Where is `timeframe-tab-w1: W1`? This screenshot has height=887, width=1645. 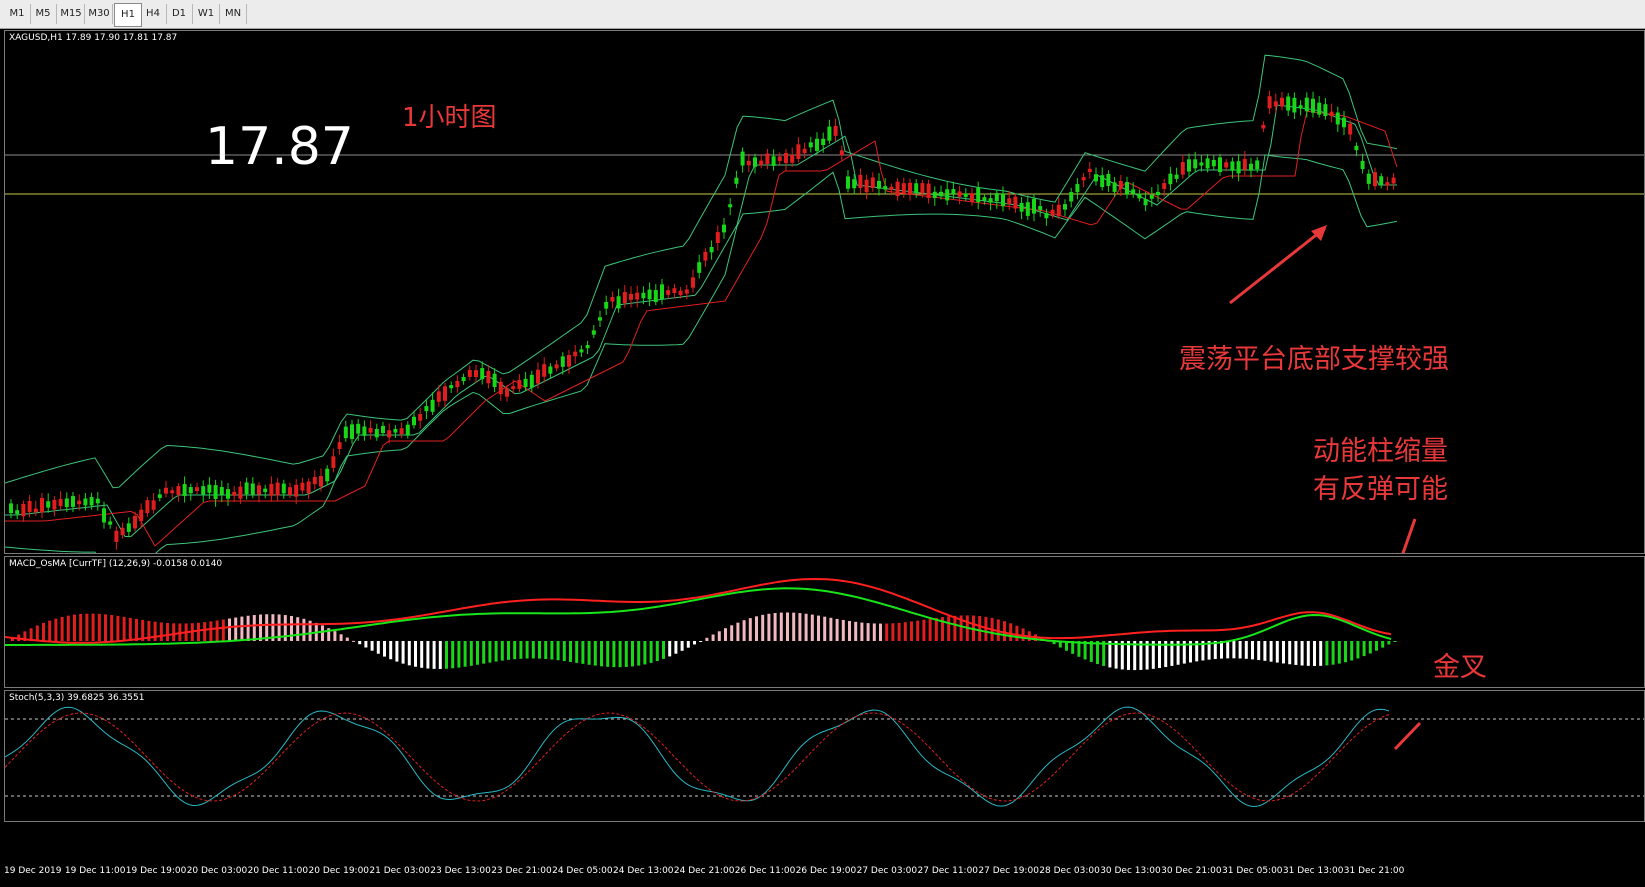
timeframe-tab-w1: W1 is located at coordinates (206, 14).